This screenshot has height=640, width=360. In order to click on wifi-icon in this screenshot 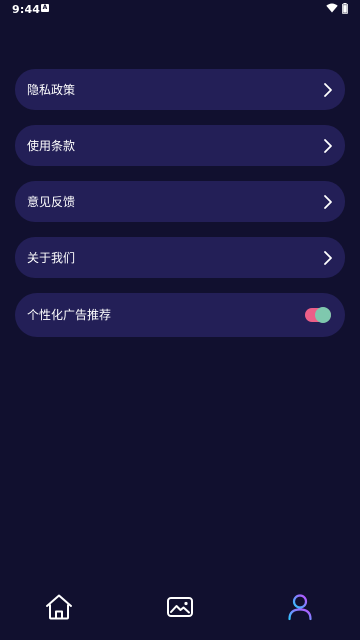, I will do `click(332, 8)`.